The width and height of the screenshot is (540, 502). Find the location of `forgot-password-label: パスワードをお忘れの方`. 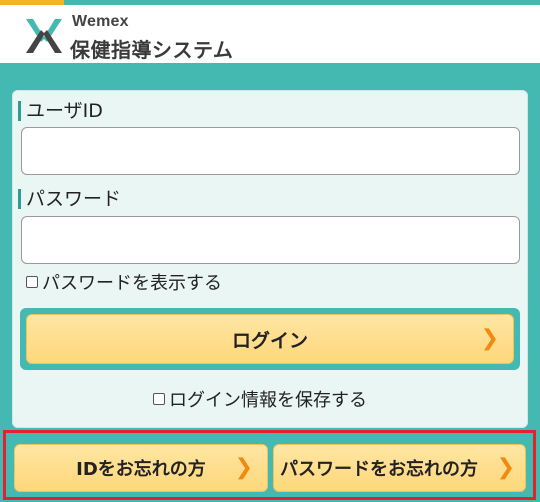

forgot-password-label: パスワードをお忘れの方 is located at coordinates (379, 469).